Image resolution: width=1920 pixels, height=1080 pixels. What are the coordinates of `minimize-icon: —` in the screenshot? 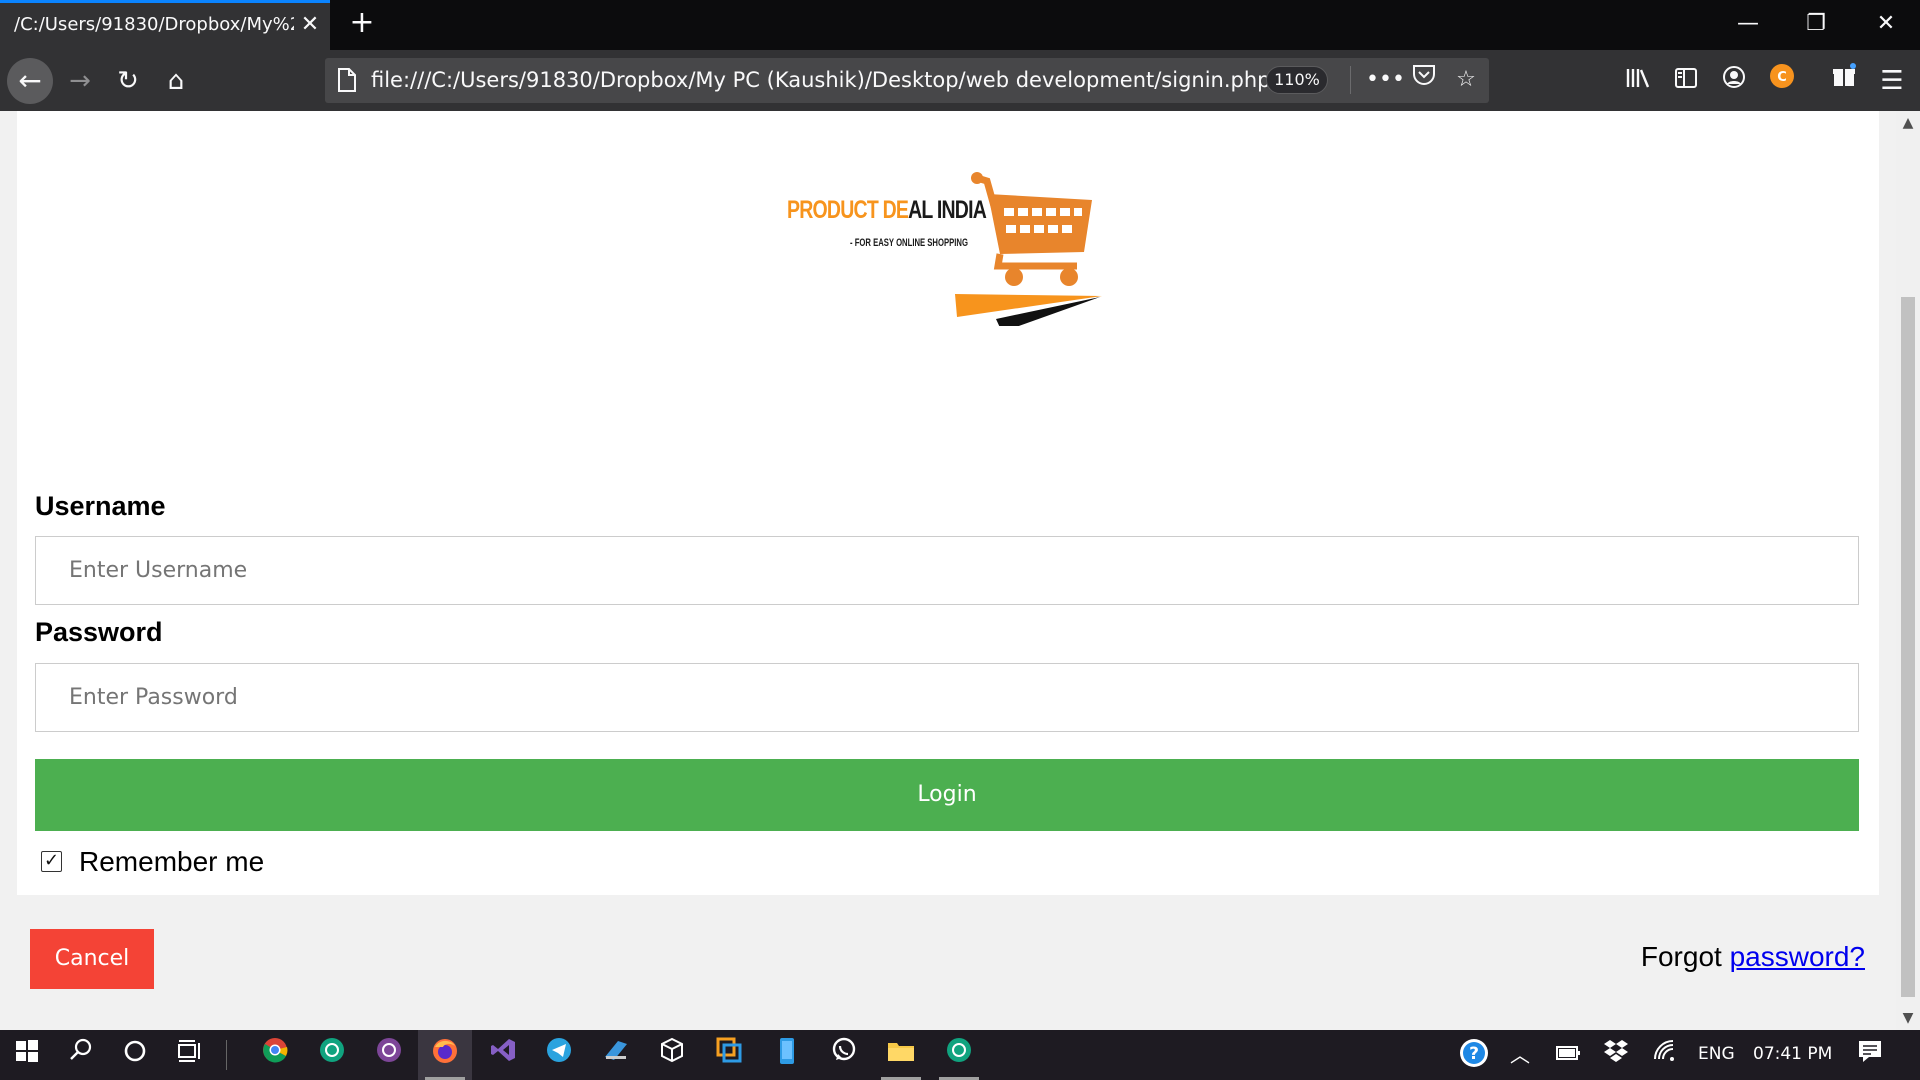 It's located at (1748, 24).